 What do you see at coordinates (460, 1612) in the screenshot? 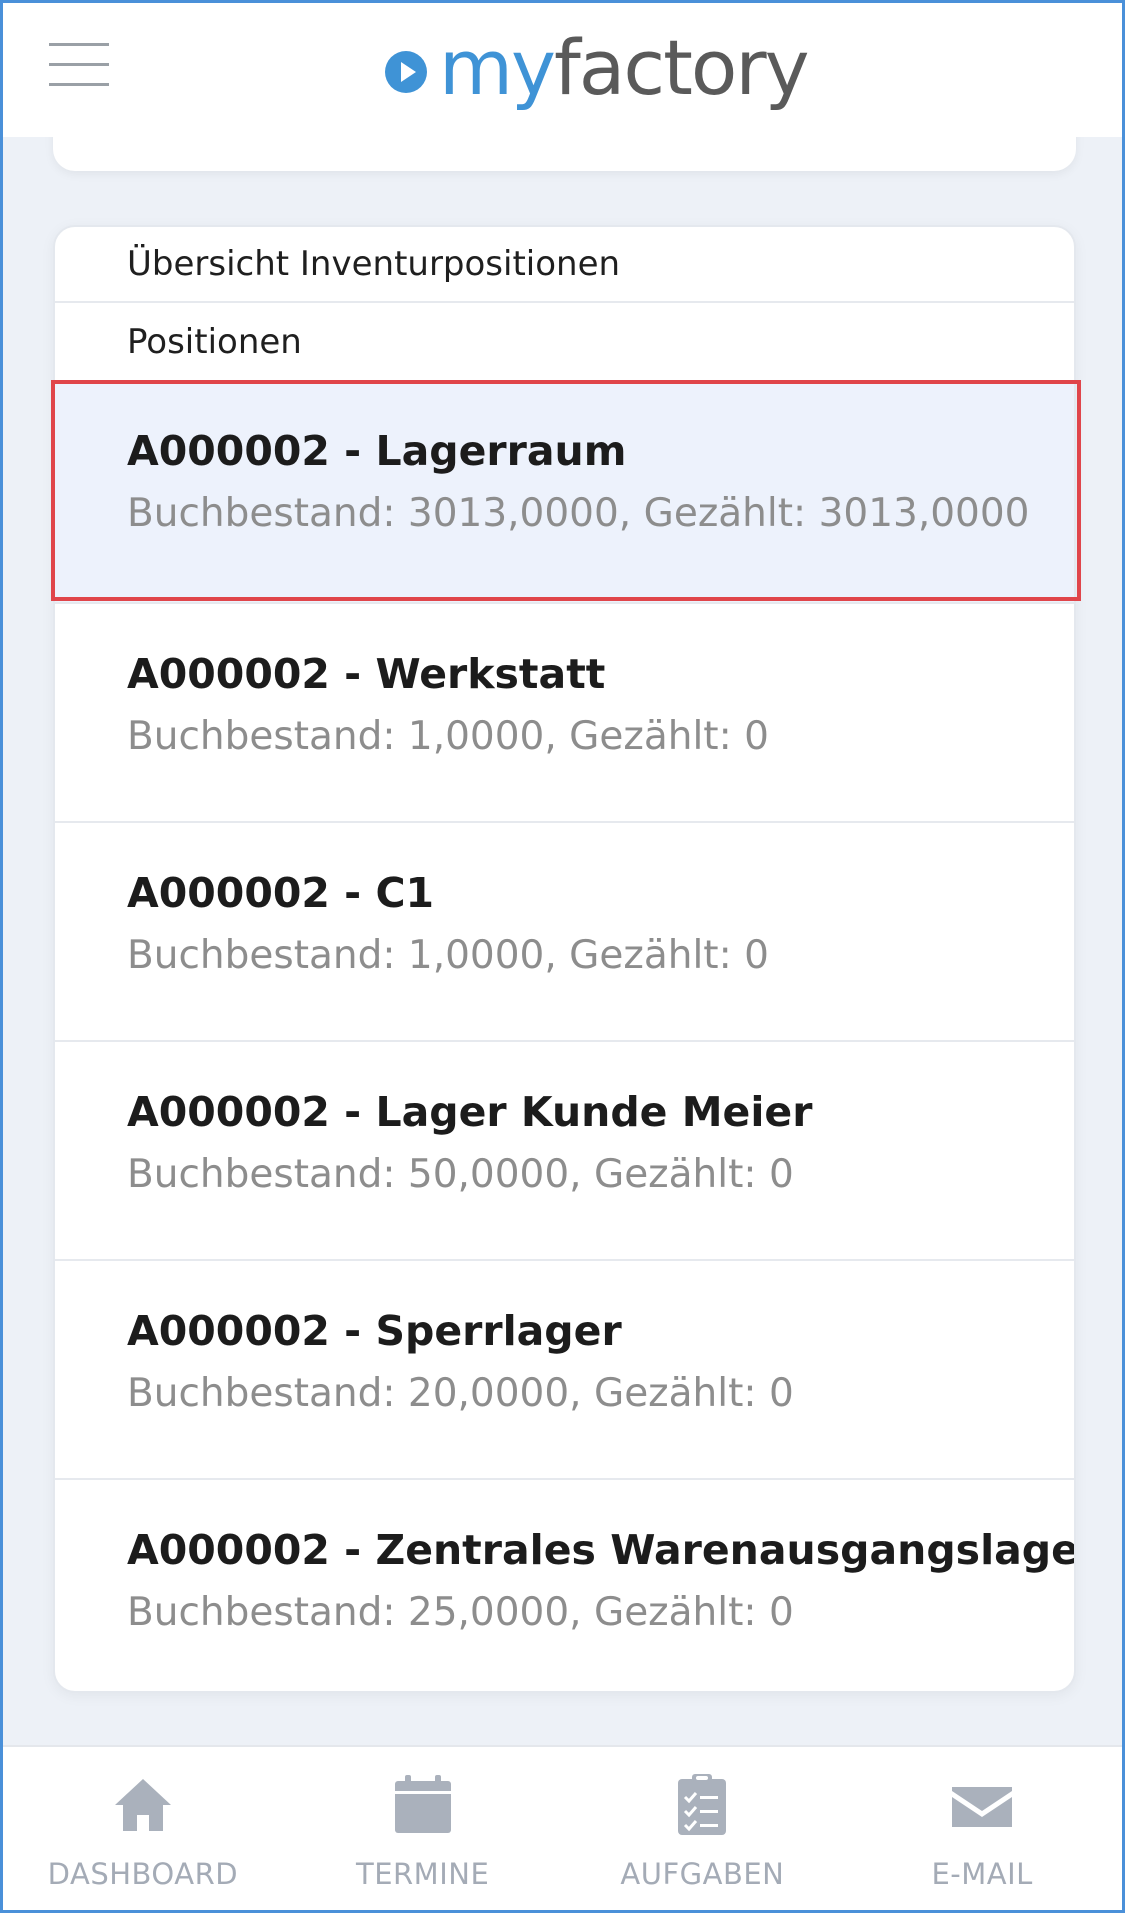
I see `list-item-subtitle: Buchbestand: 25,0000, Gezählt: 0` at bounding box center [460, 1612].